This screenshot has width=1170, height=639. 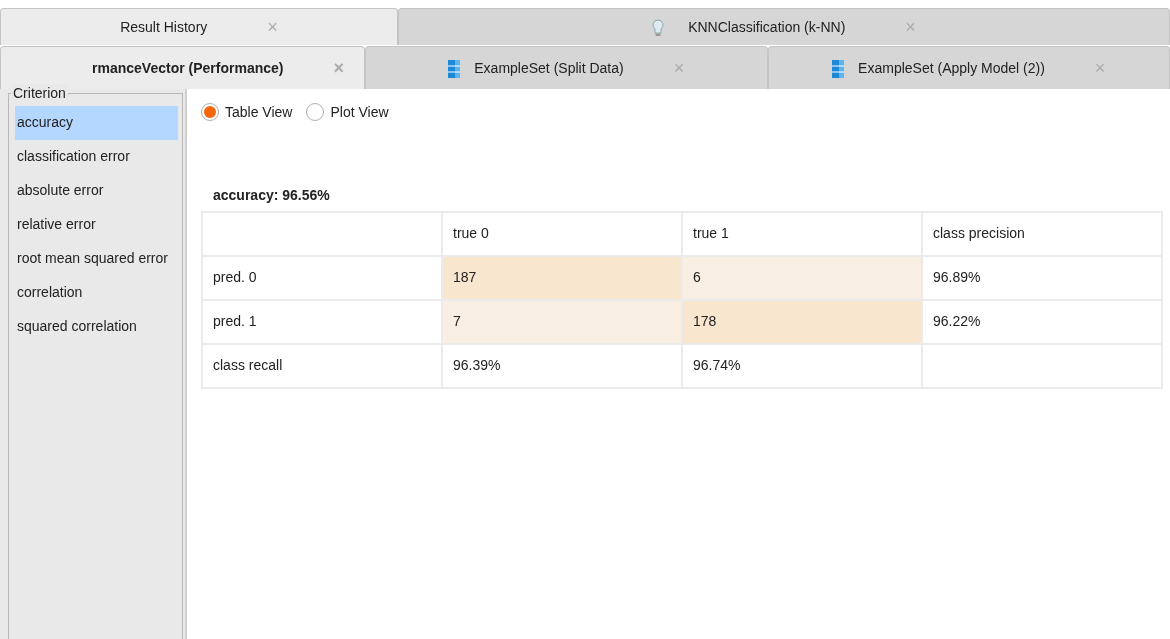 What do you see at coordinates (658, 27) in the screenshot?
I see `lightbulb-icon` at bounding box center [658, 27].